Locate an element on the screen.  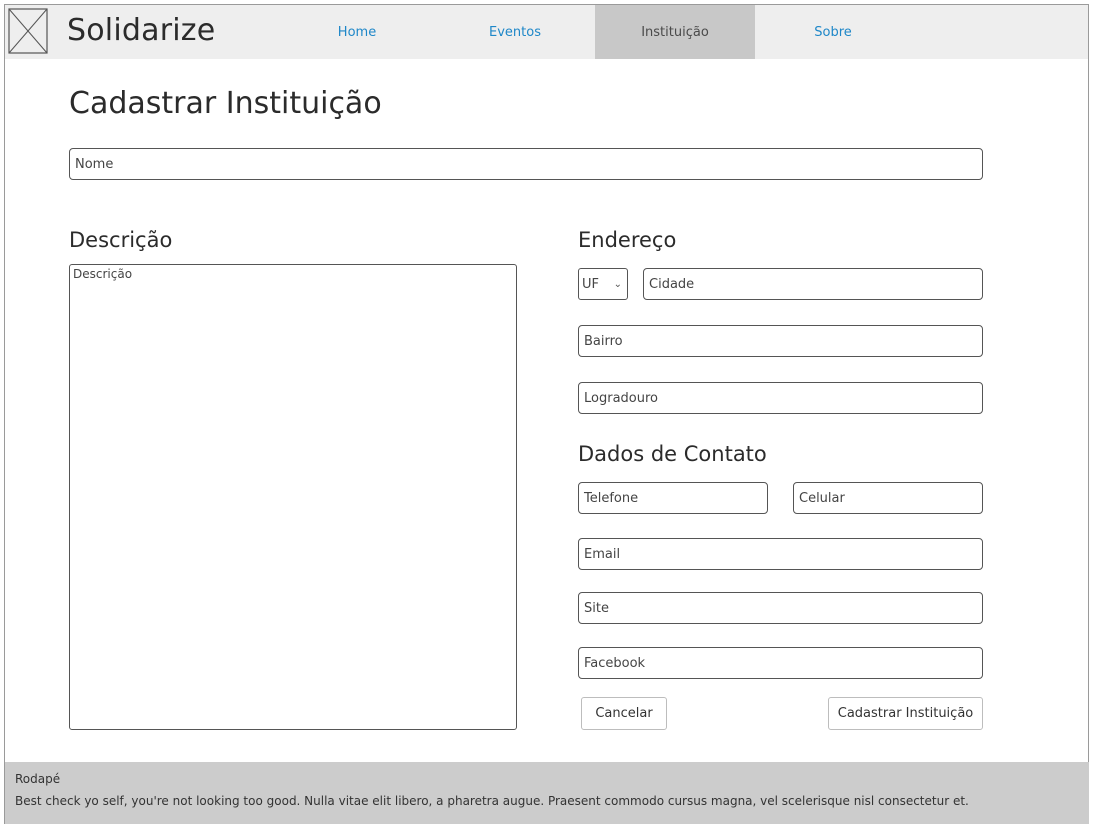
descricao-placeholder: Descrição is located at coordinates (103, 274).